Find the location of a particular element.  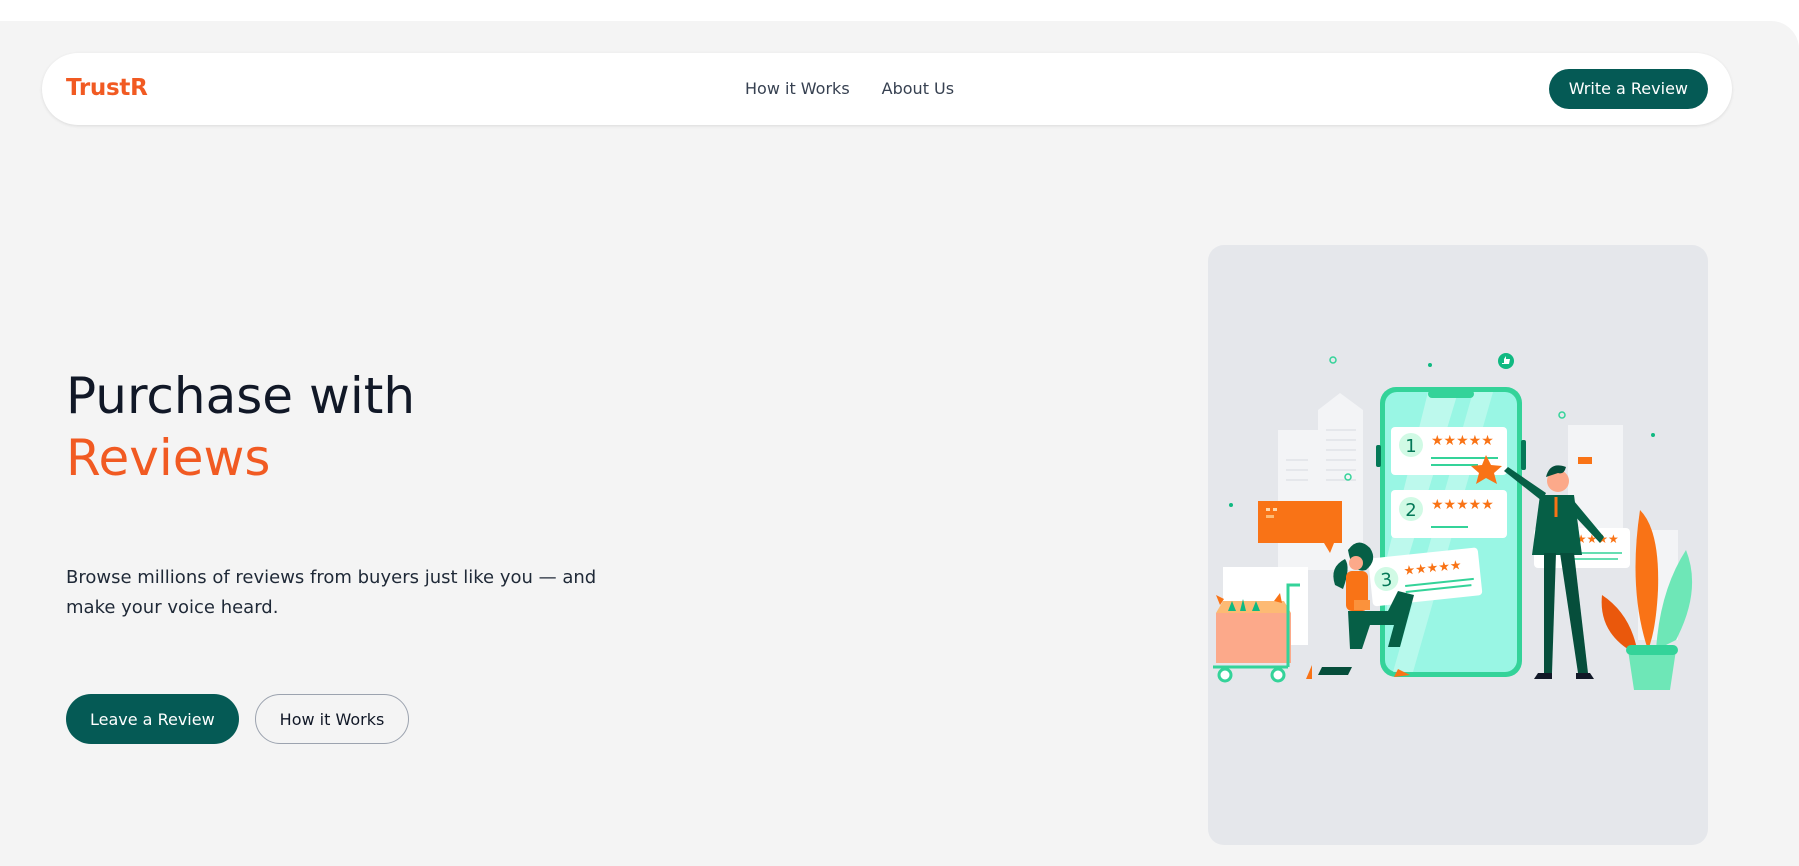

review-card-2: 2 ★★★★★ is located at coordinates (1449, 514).